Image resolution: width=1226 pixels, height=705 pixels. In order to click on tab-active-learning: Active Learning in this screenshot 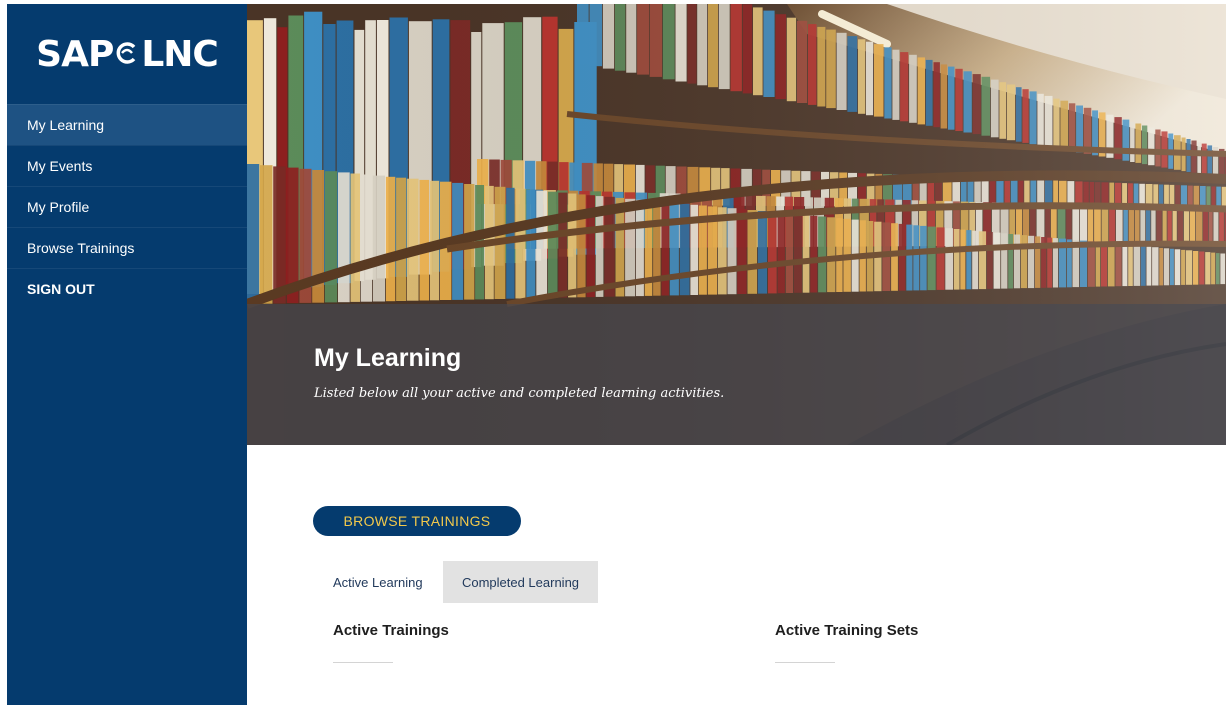, I will do `click(378, 582)`.